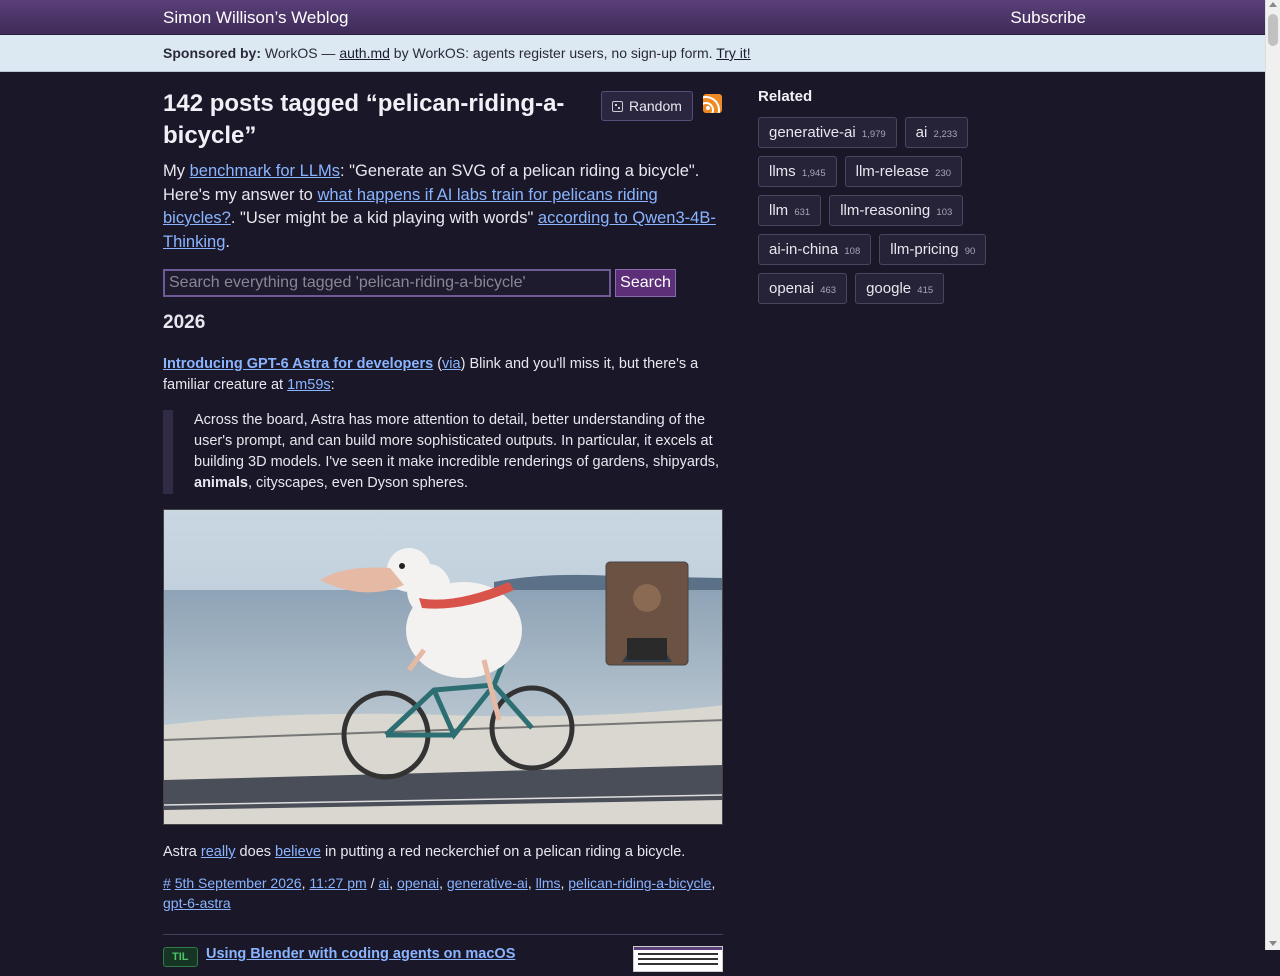 The image size is (1280, 976). I want to click on entry-tag-link: gpt-6-astra, so click(197, 903).